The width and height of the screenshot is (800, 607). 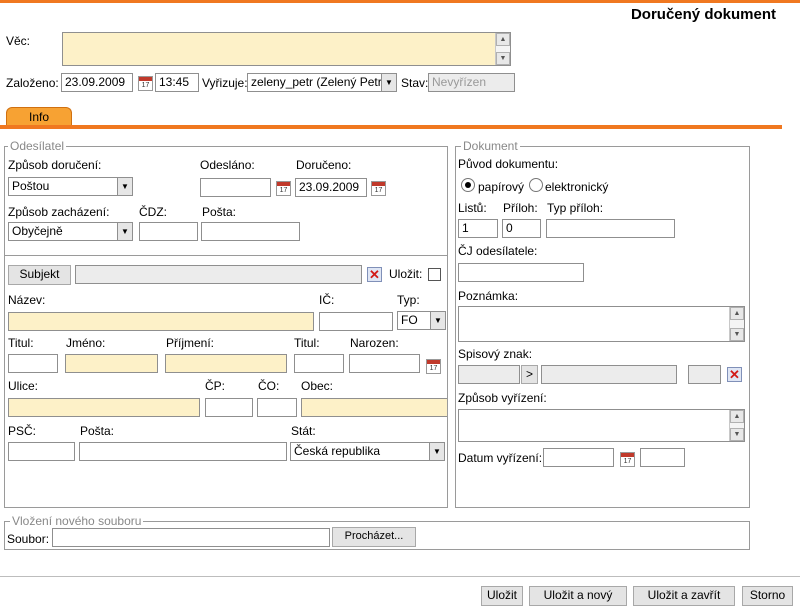 I want to click on zpusob-zachazeni-label: Způsob zacházení:, so click(x=59, y=212).